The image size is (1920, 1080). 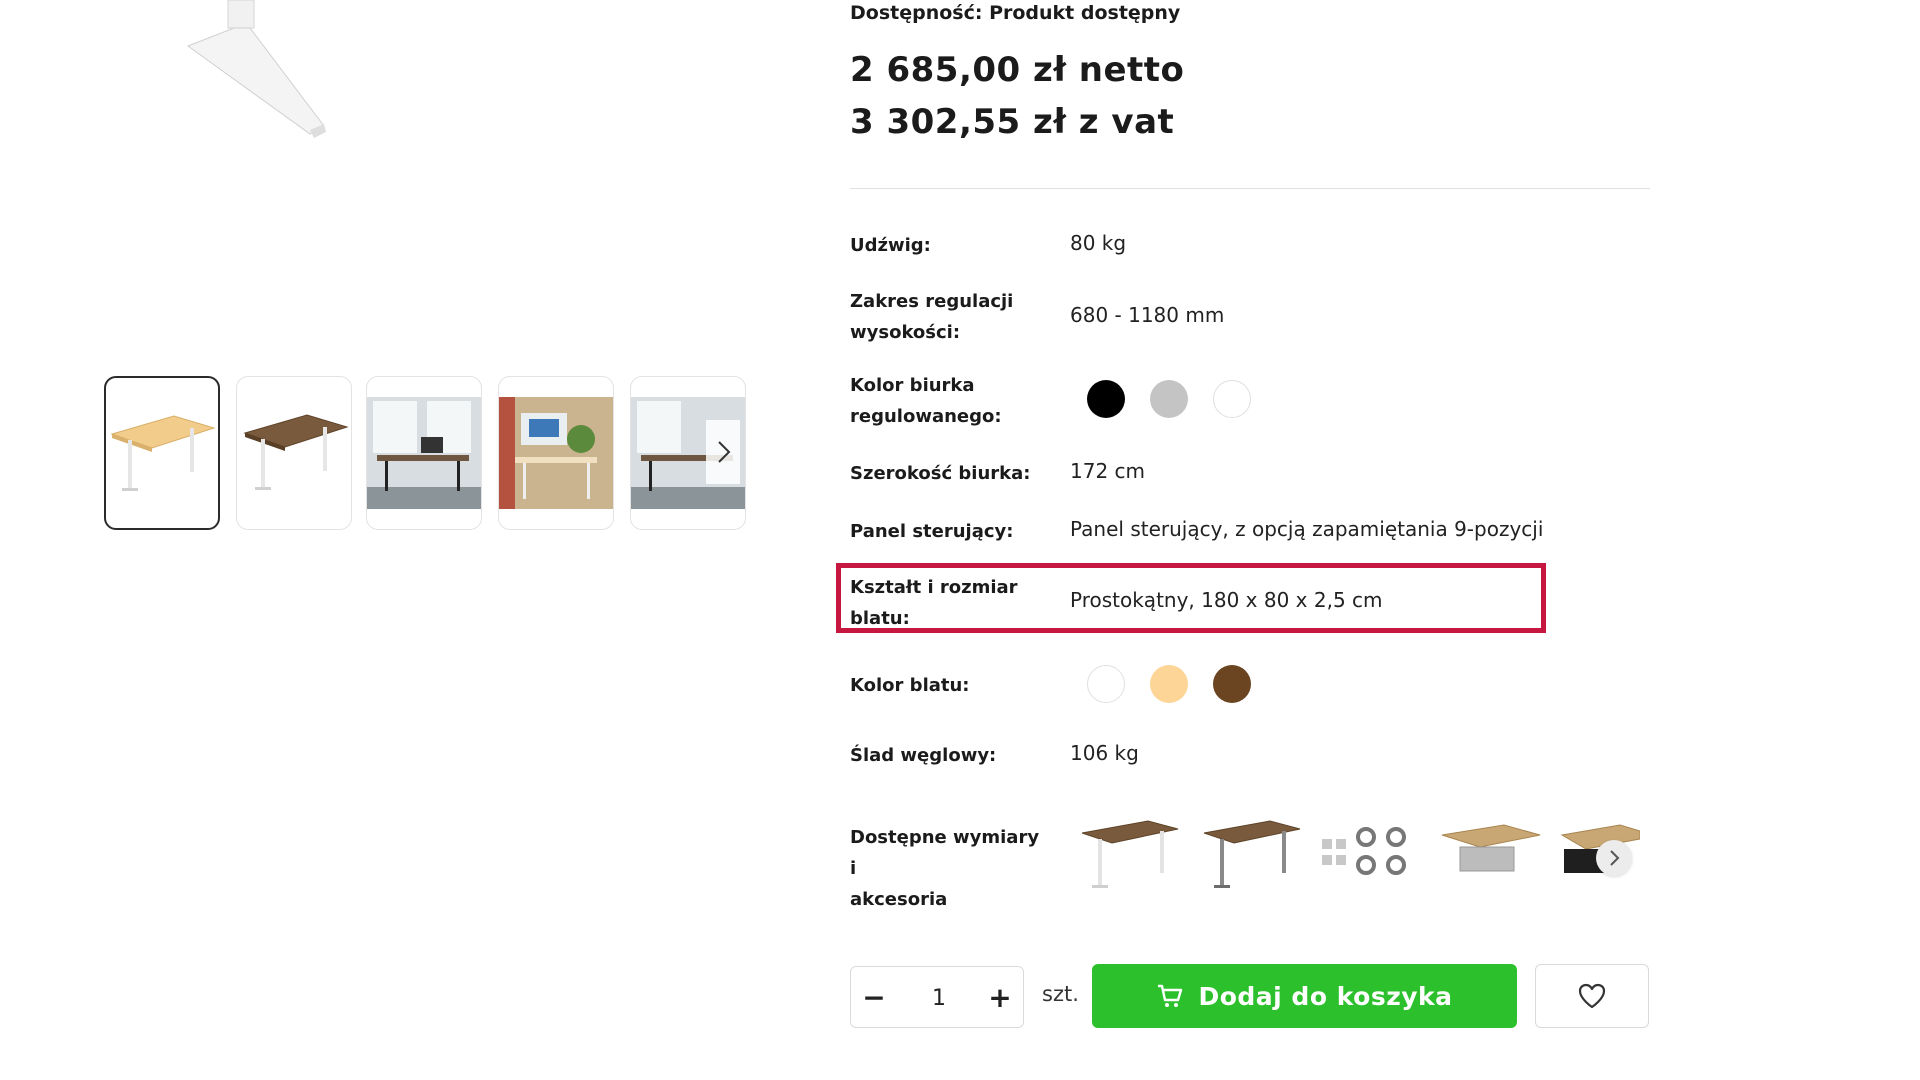 I want to click on accessory-walnut-desk-grey, so click(x=1252, y=850).